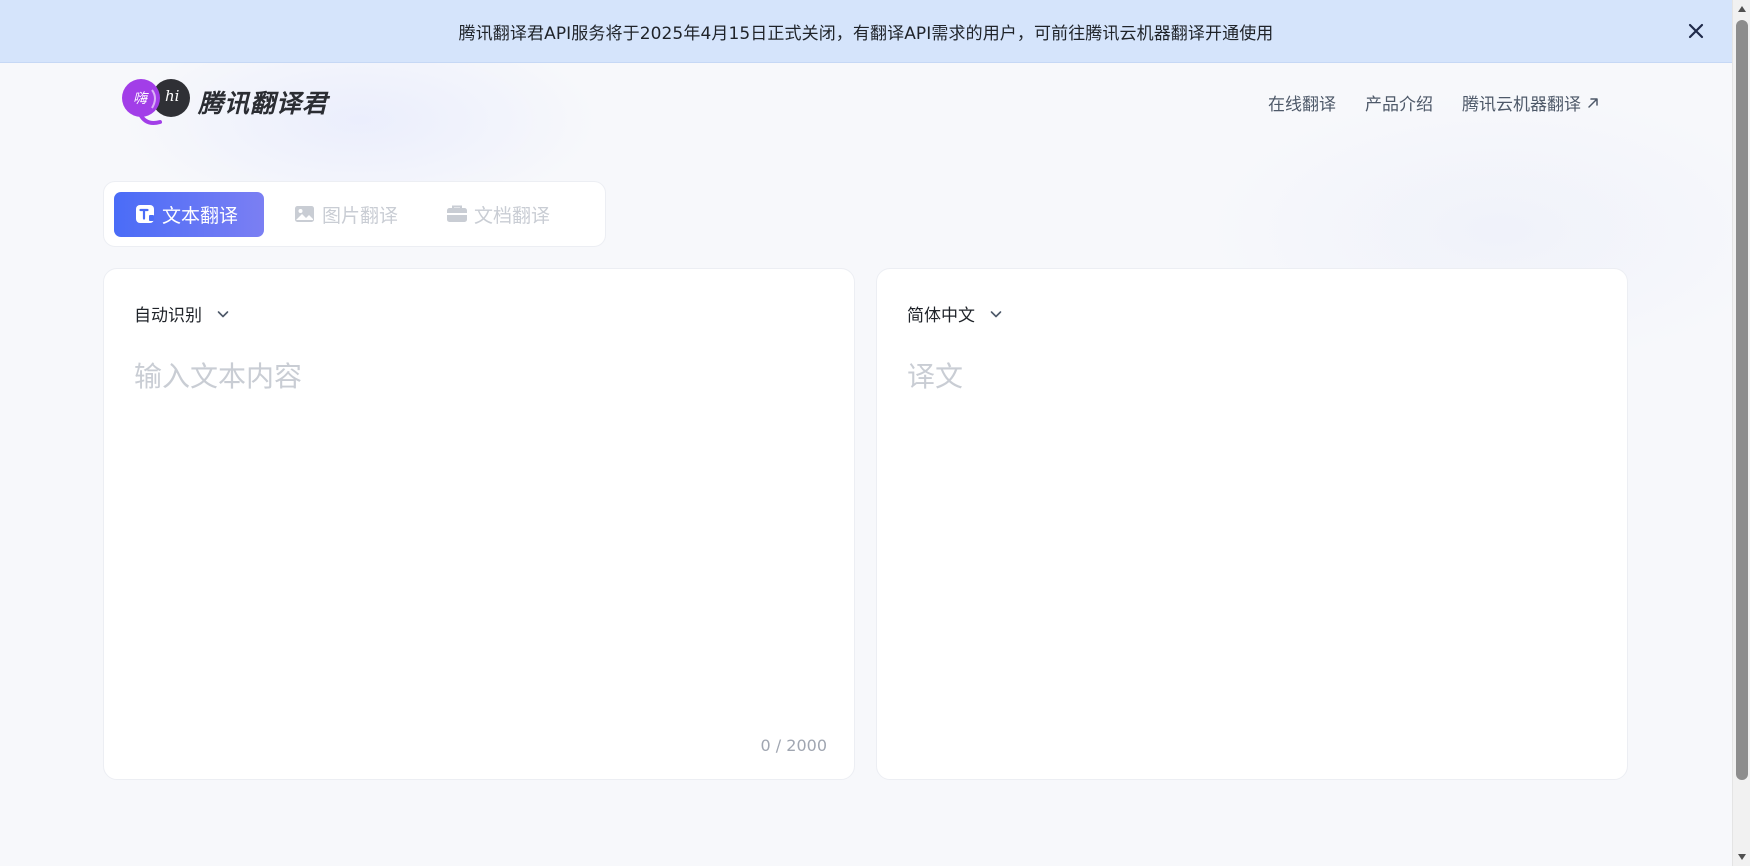 This screenshot has width=1750, height=866. I want to click on external-link-icon, so click(1593, 102).